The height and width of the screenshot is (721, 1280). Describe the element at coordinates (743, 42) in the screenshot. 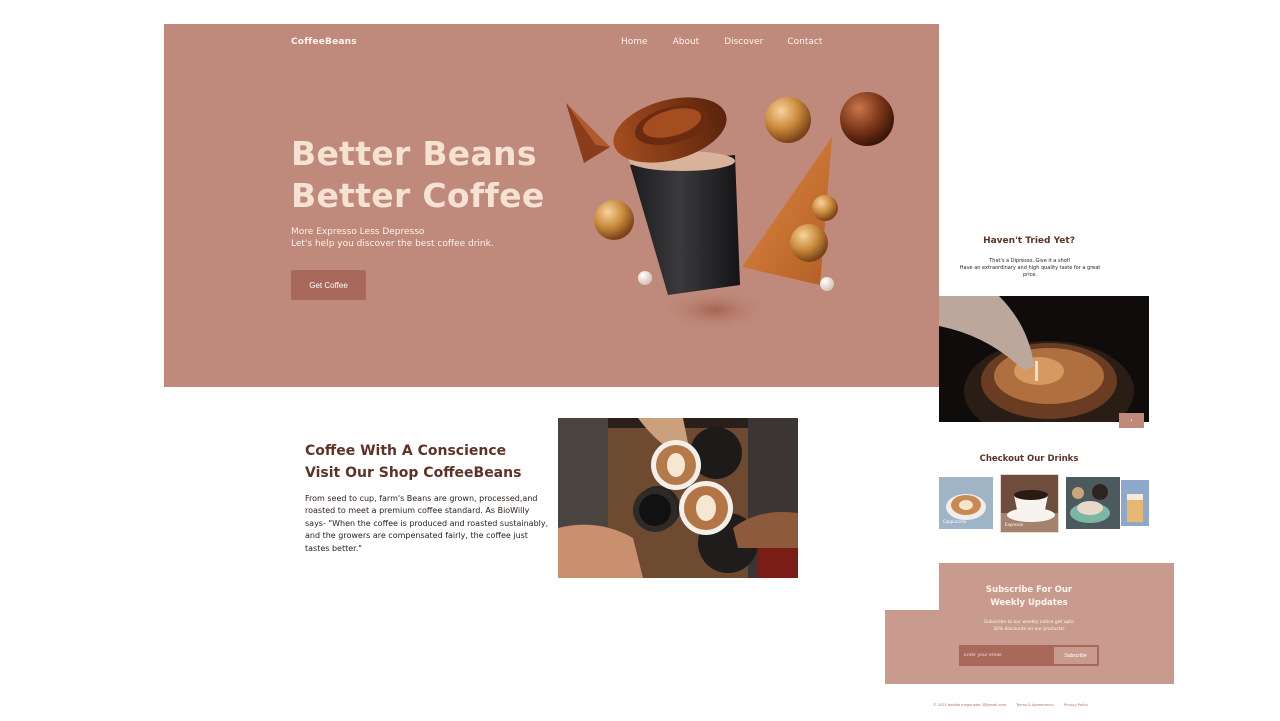

I see `nav-discover: Discover` at that location.